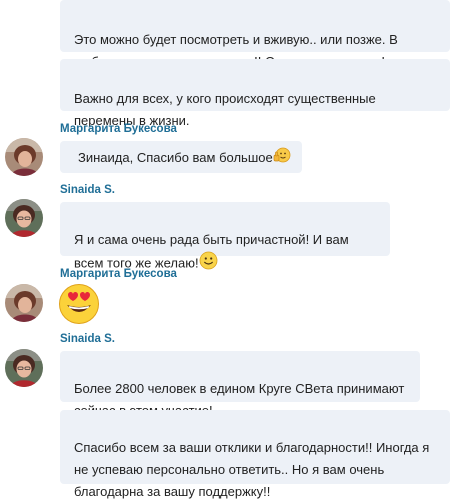  Describe the element at coordinates (175, 157) in the screenshot. I see `message-text: Зинаида, Спасибо вам большое` at that location.